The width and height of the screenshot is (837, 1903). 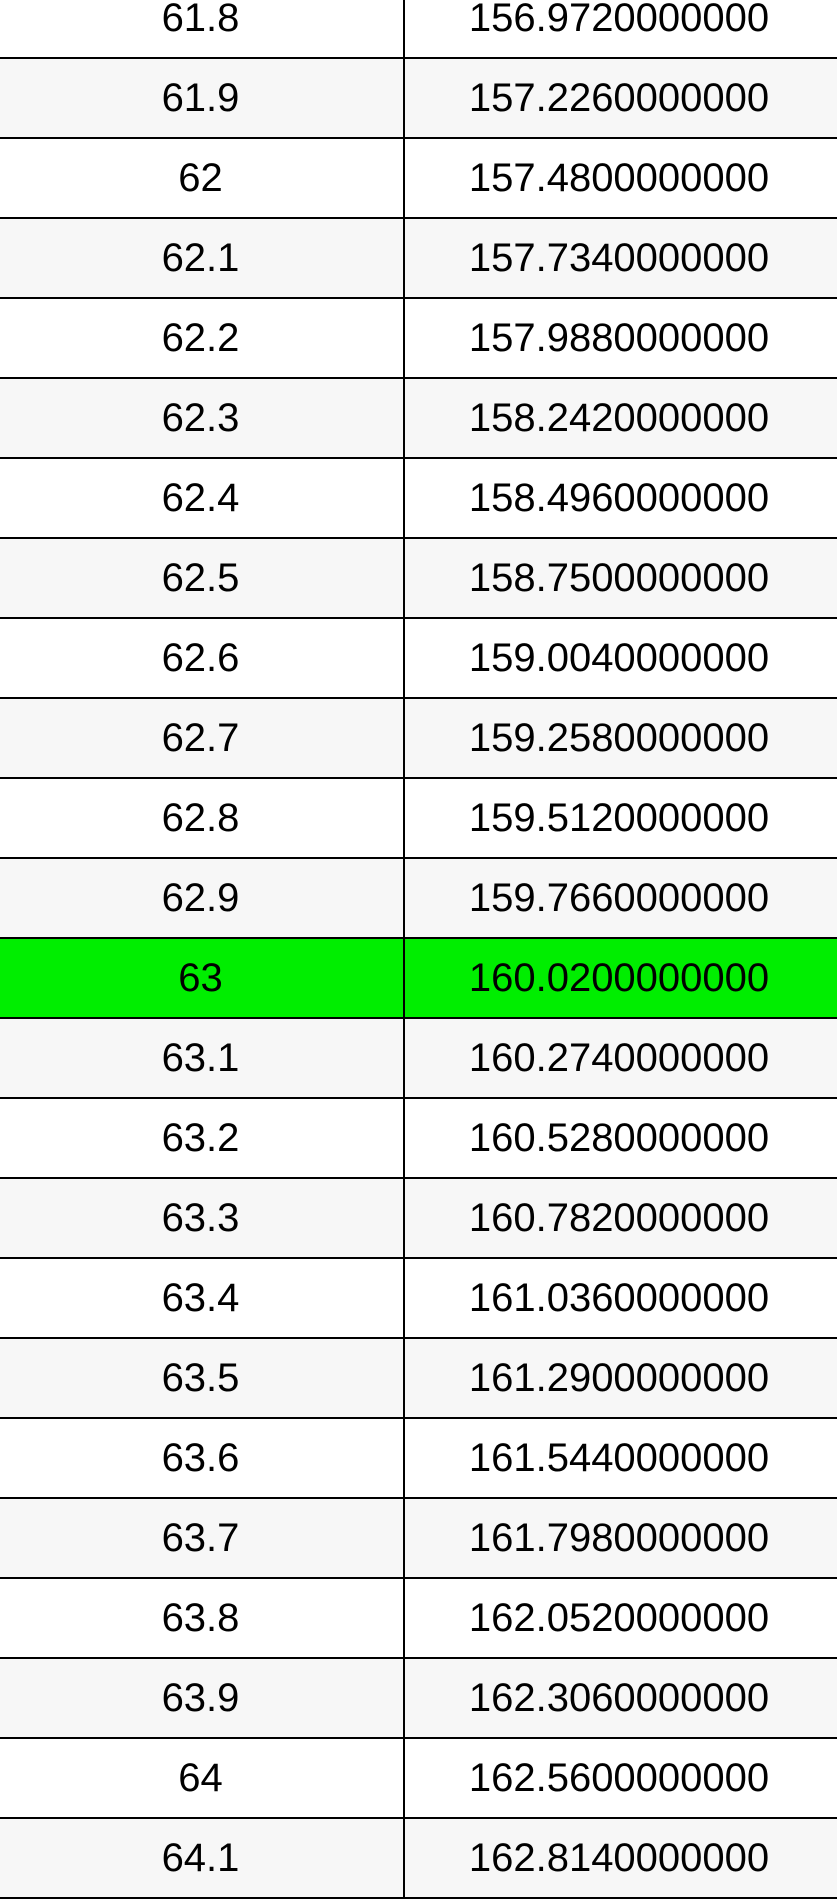 What do you see at coordinates (202, 1538) in the screenshot?
I see `cell-from-value: 63.7` at bounding box center [202, 1538].